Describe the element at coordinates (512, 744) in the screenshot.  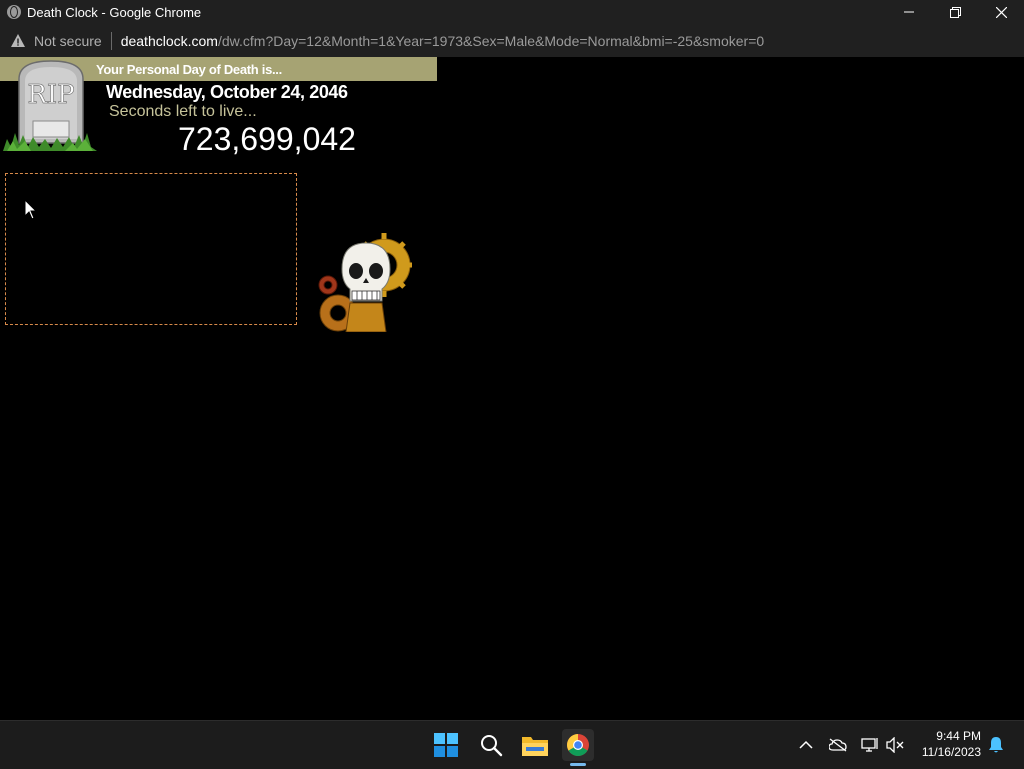
I see `taskbar: 9:44 PM 11/16/2023` at that location.